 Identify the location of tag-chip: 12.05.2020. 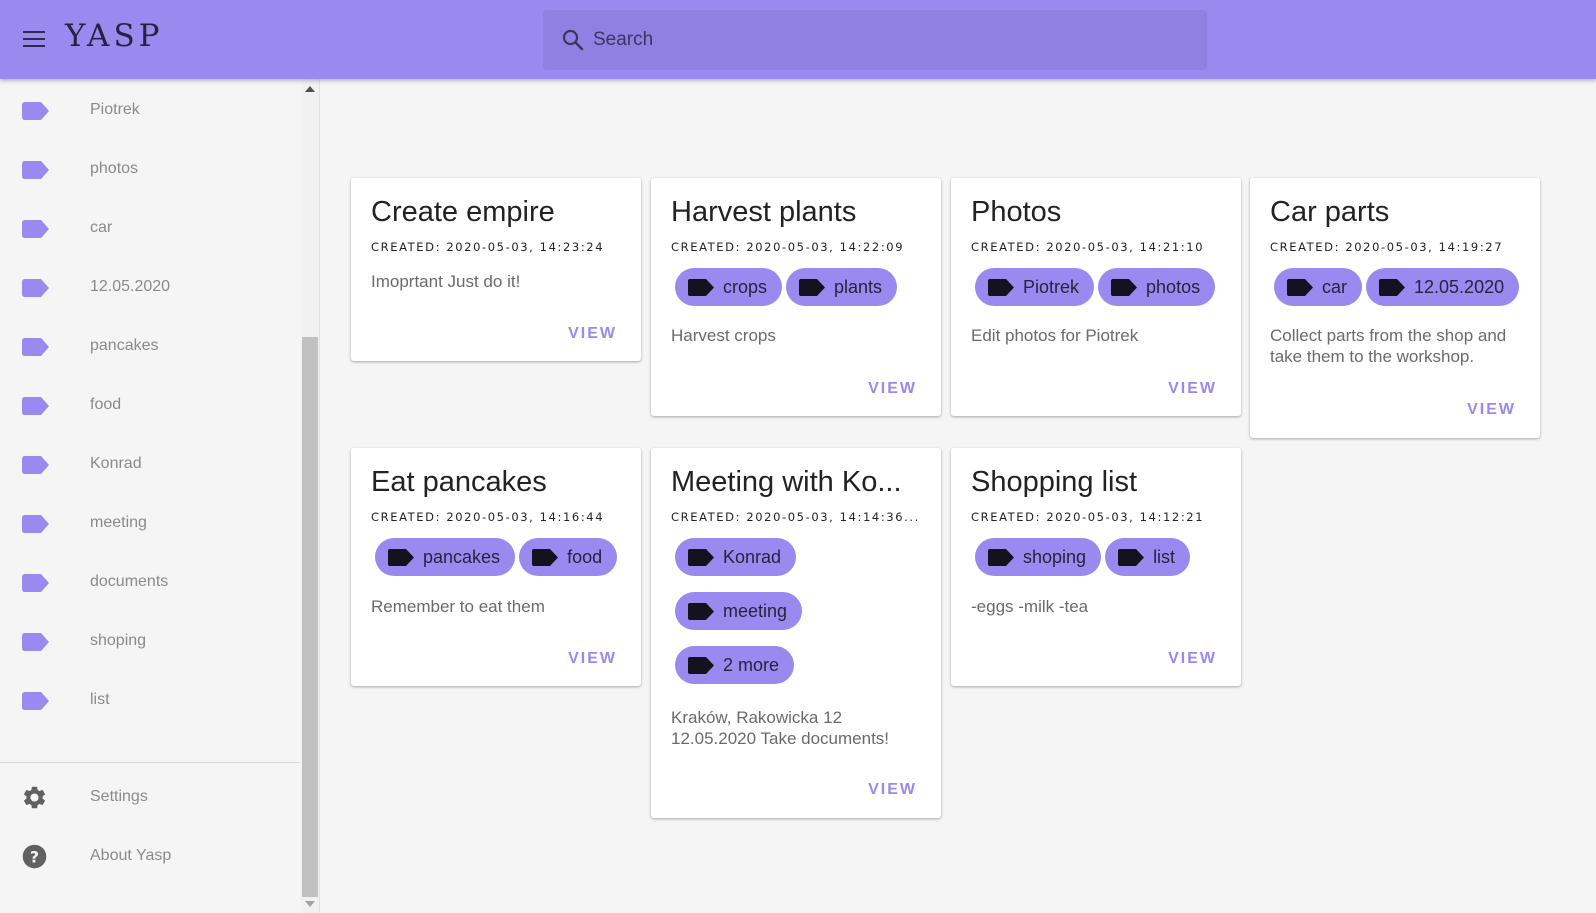
(1443, 287).